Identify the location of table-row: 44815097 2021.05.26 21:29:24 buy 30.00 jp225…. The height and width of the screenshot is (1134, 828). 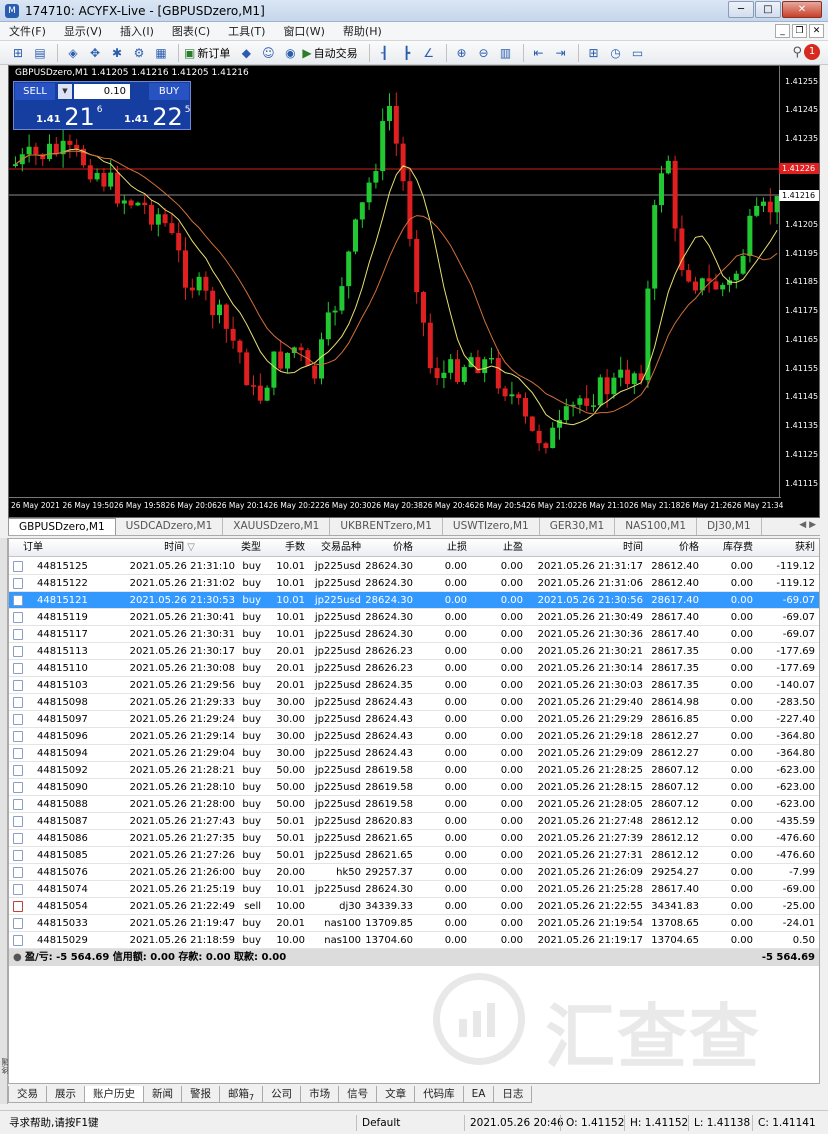
(414, 719).